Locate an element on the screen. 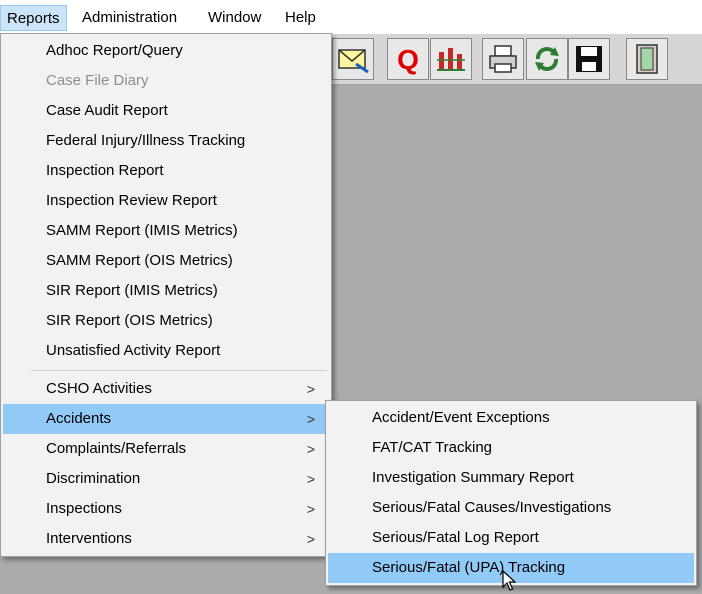 The height and width of the screenshot is (594, 702). menu-item-adhoc-report-query: Adhoc Report/Query is located at coordinates (166, 51).